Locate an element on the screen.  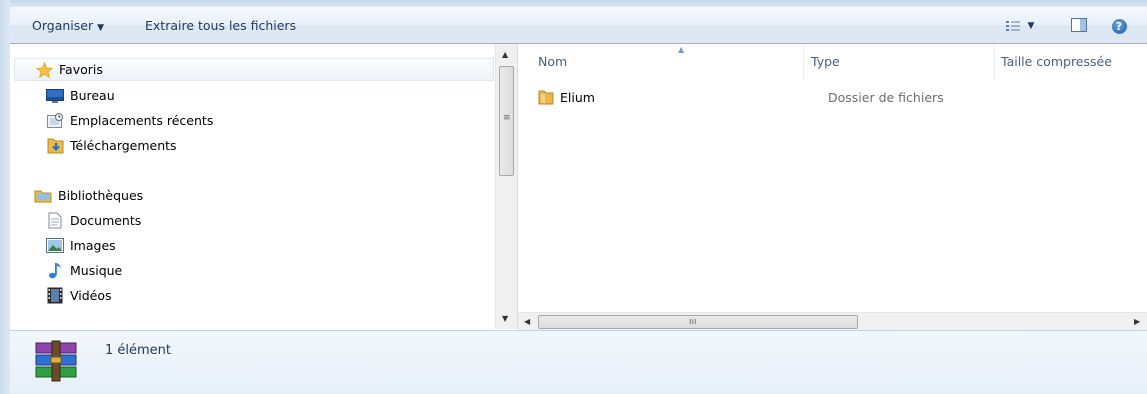
music-icon is located at coordinates (55, 271).